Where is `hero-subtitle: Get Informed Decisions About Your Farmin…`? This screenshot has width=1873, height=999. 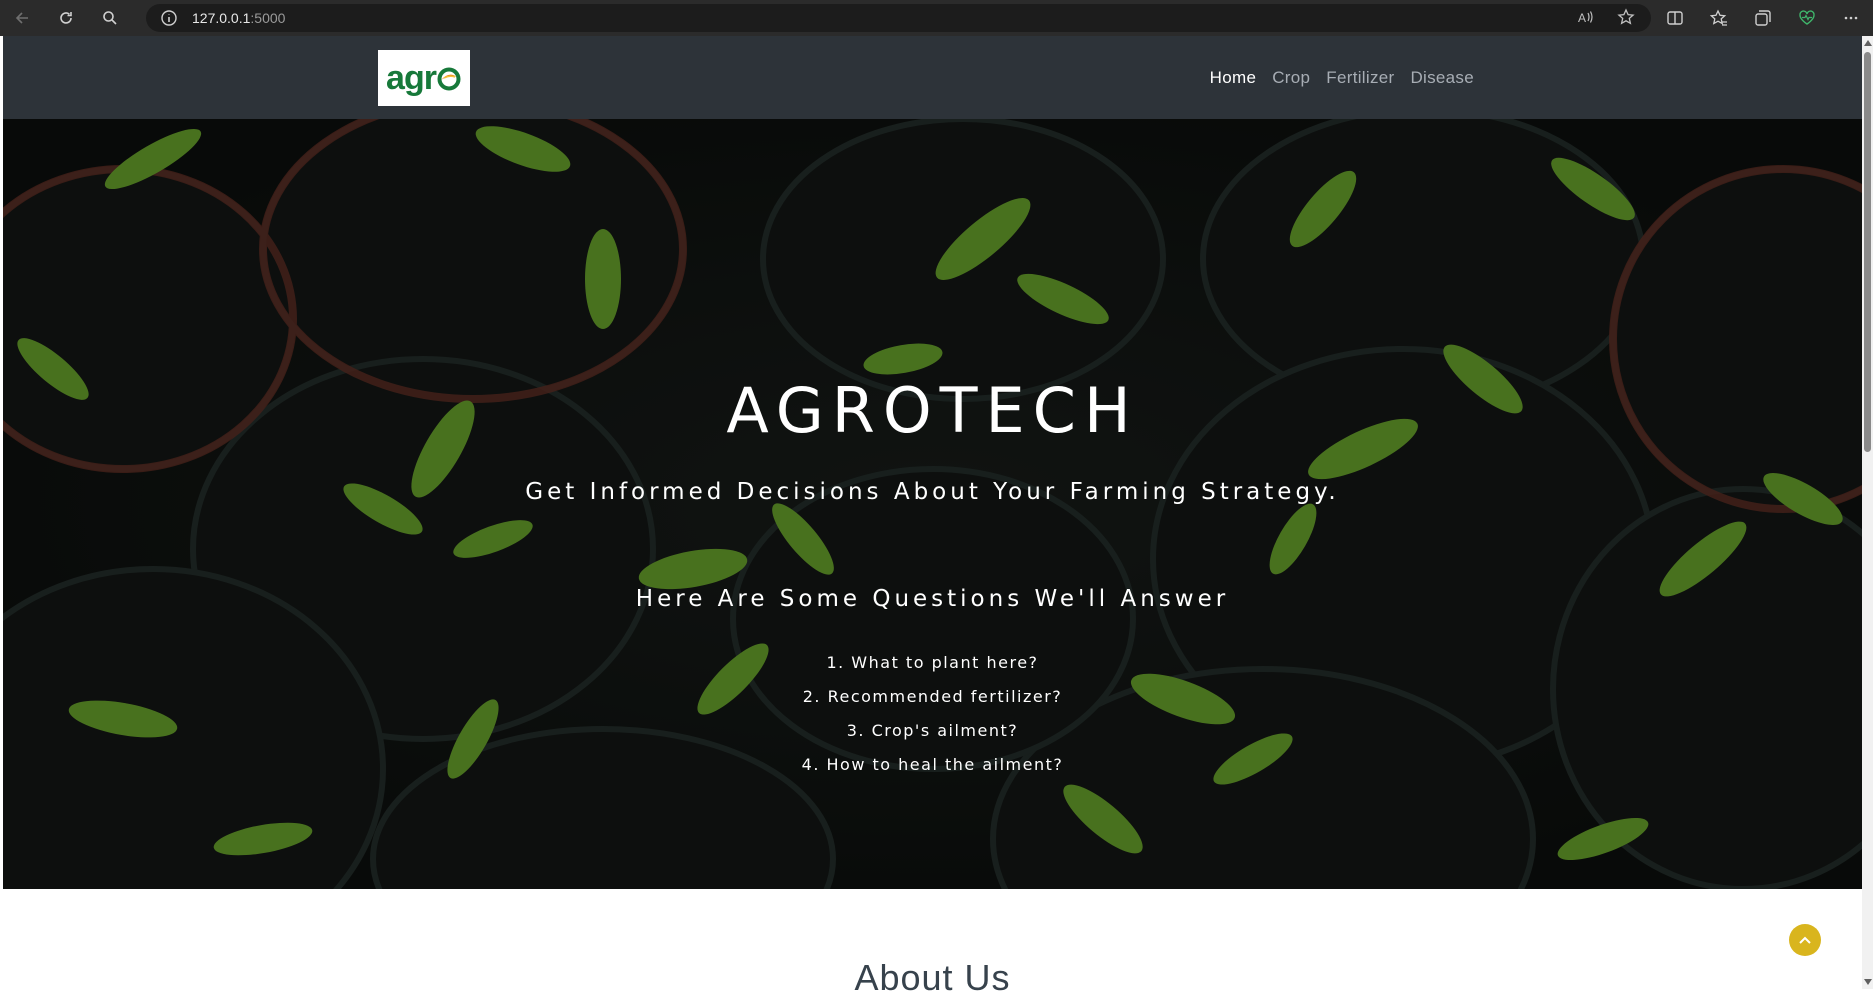 hero-subtitle: Get Informed Decisions About Your Farmin… is located at coordinates (932, 492).